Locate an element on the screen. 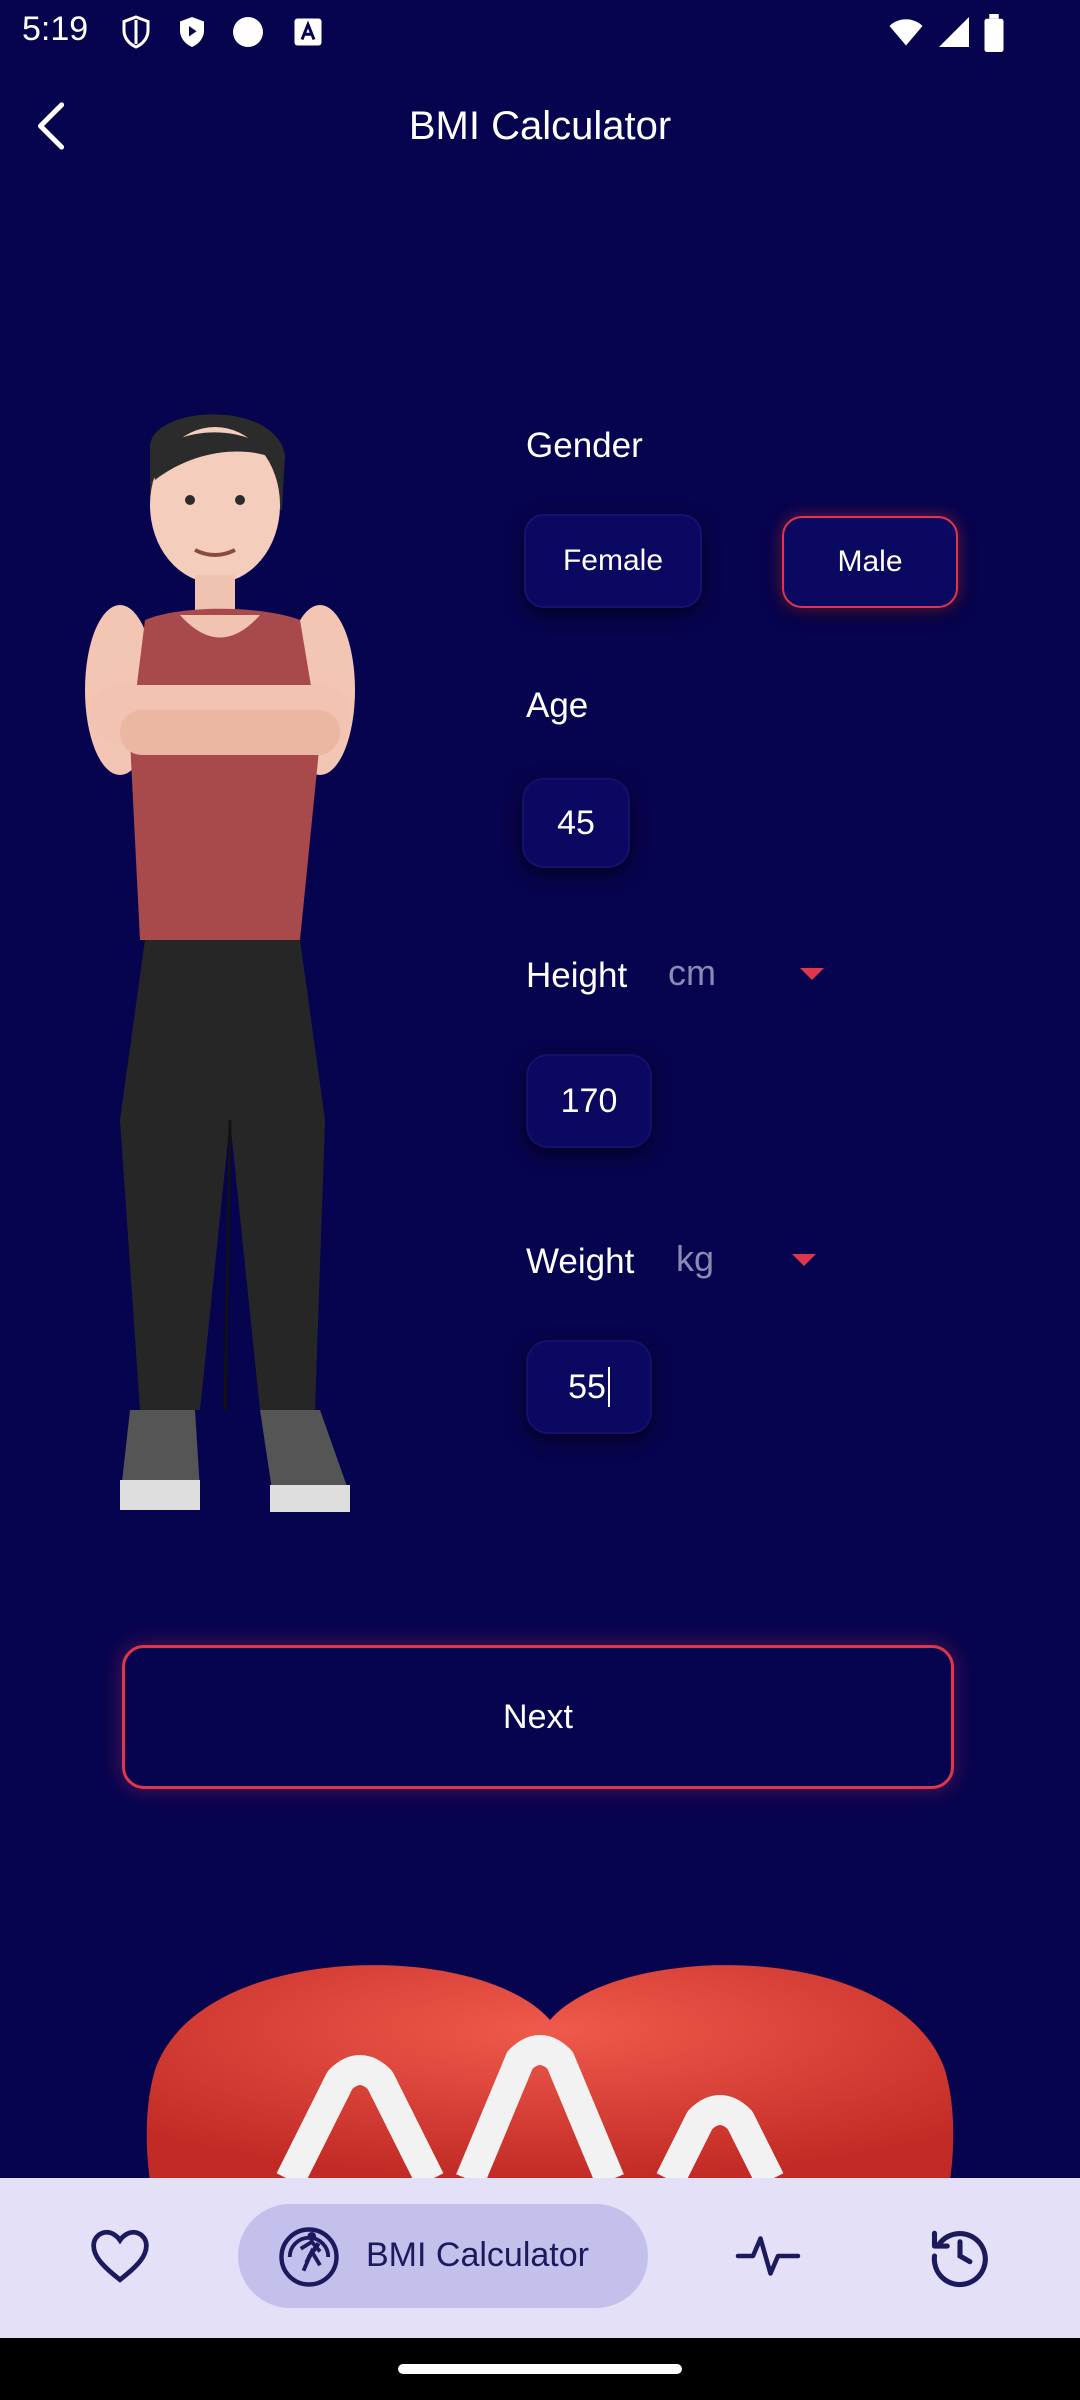 The height and width of the screenshot is (2400, 1080). nav-item-bmi-label: BMI Calculator is located at coordinates (477, 2255).